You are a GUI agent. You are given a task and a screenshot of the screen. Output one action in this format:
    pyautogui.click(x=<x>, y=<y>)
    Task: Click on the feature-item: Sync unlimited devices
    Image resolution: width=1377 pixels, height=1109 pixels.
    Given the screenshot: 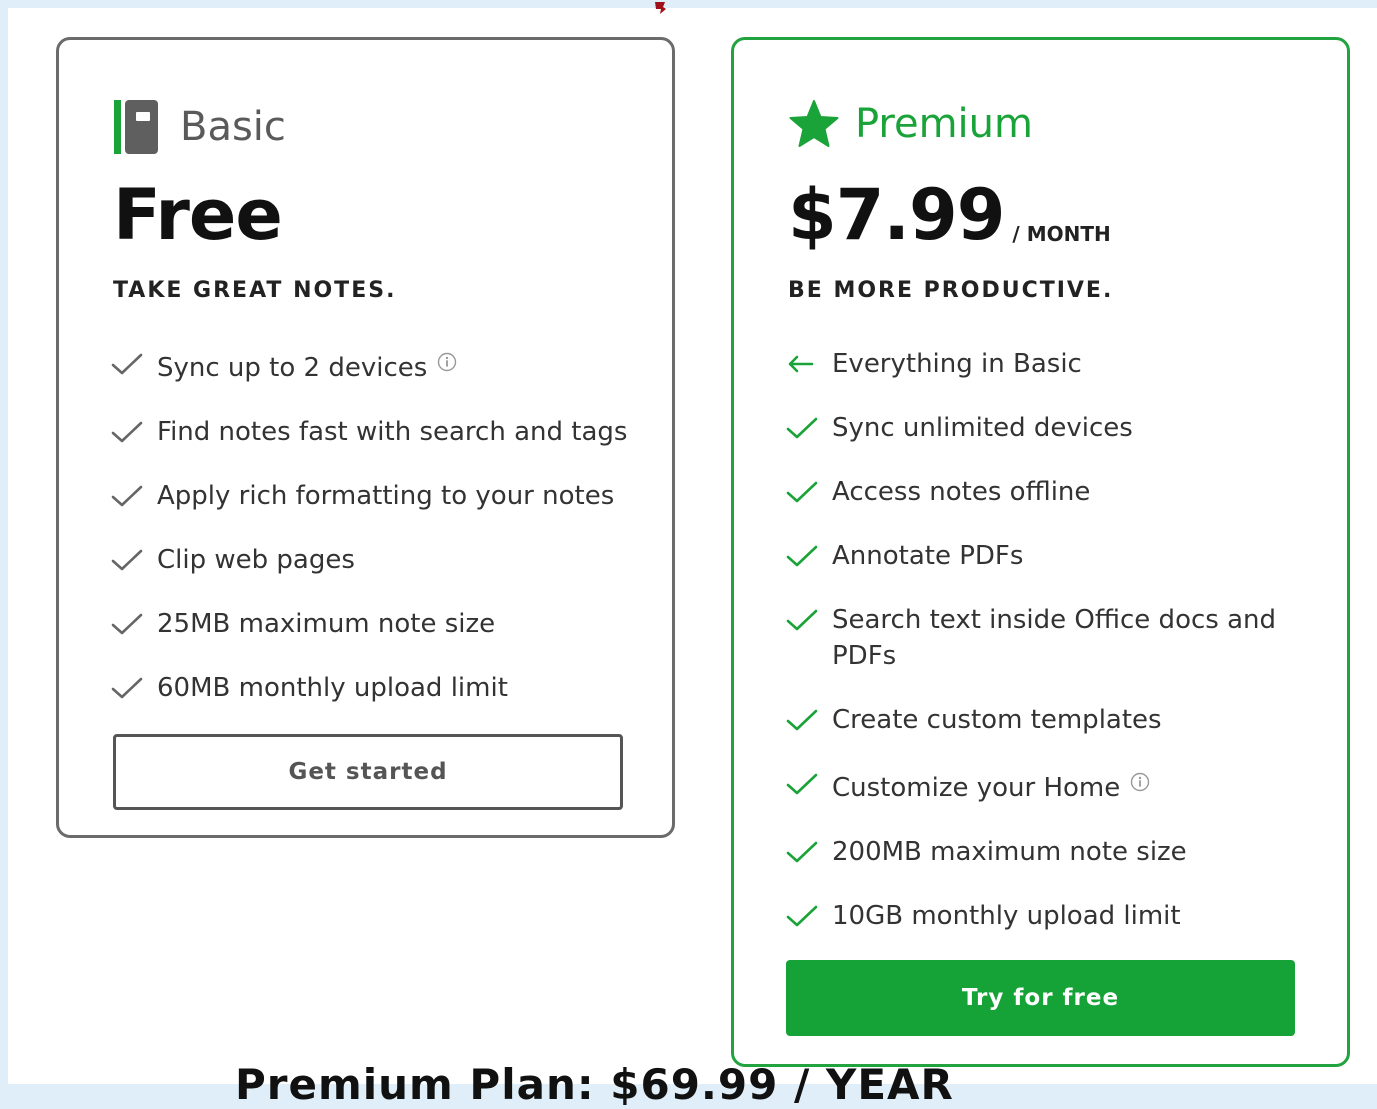 What is the action you would take?
    pyautogui.click(x=1051, y=428)
    